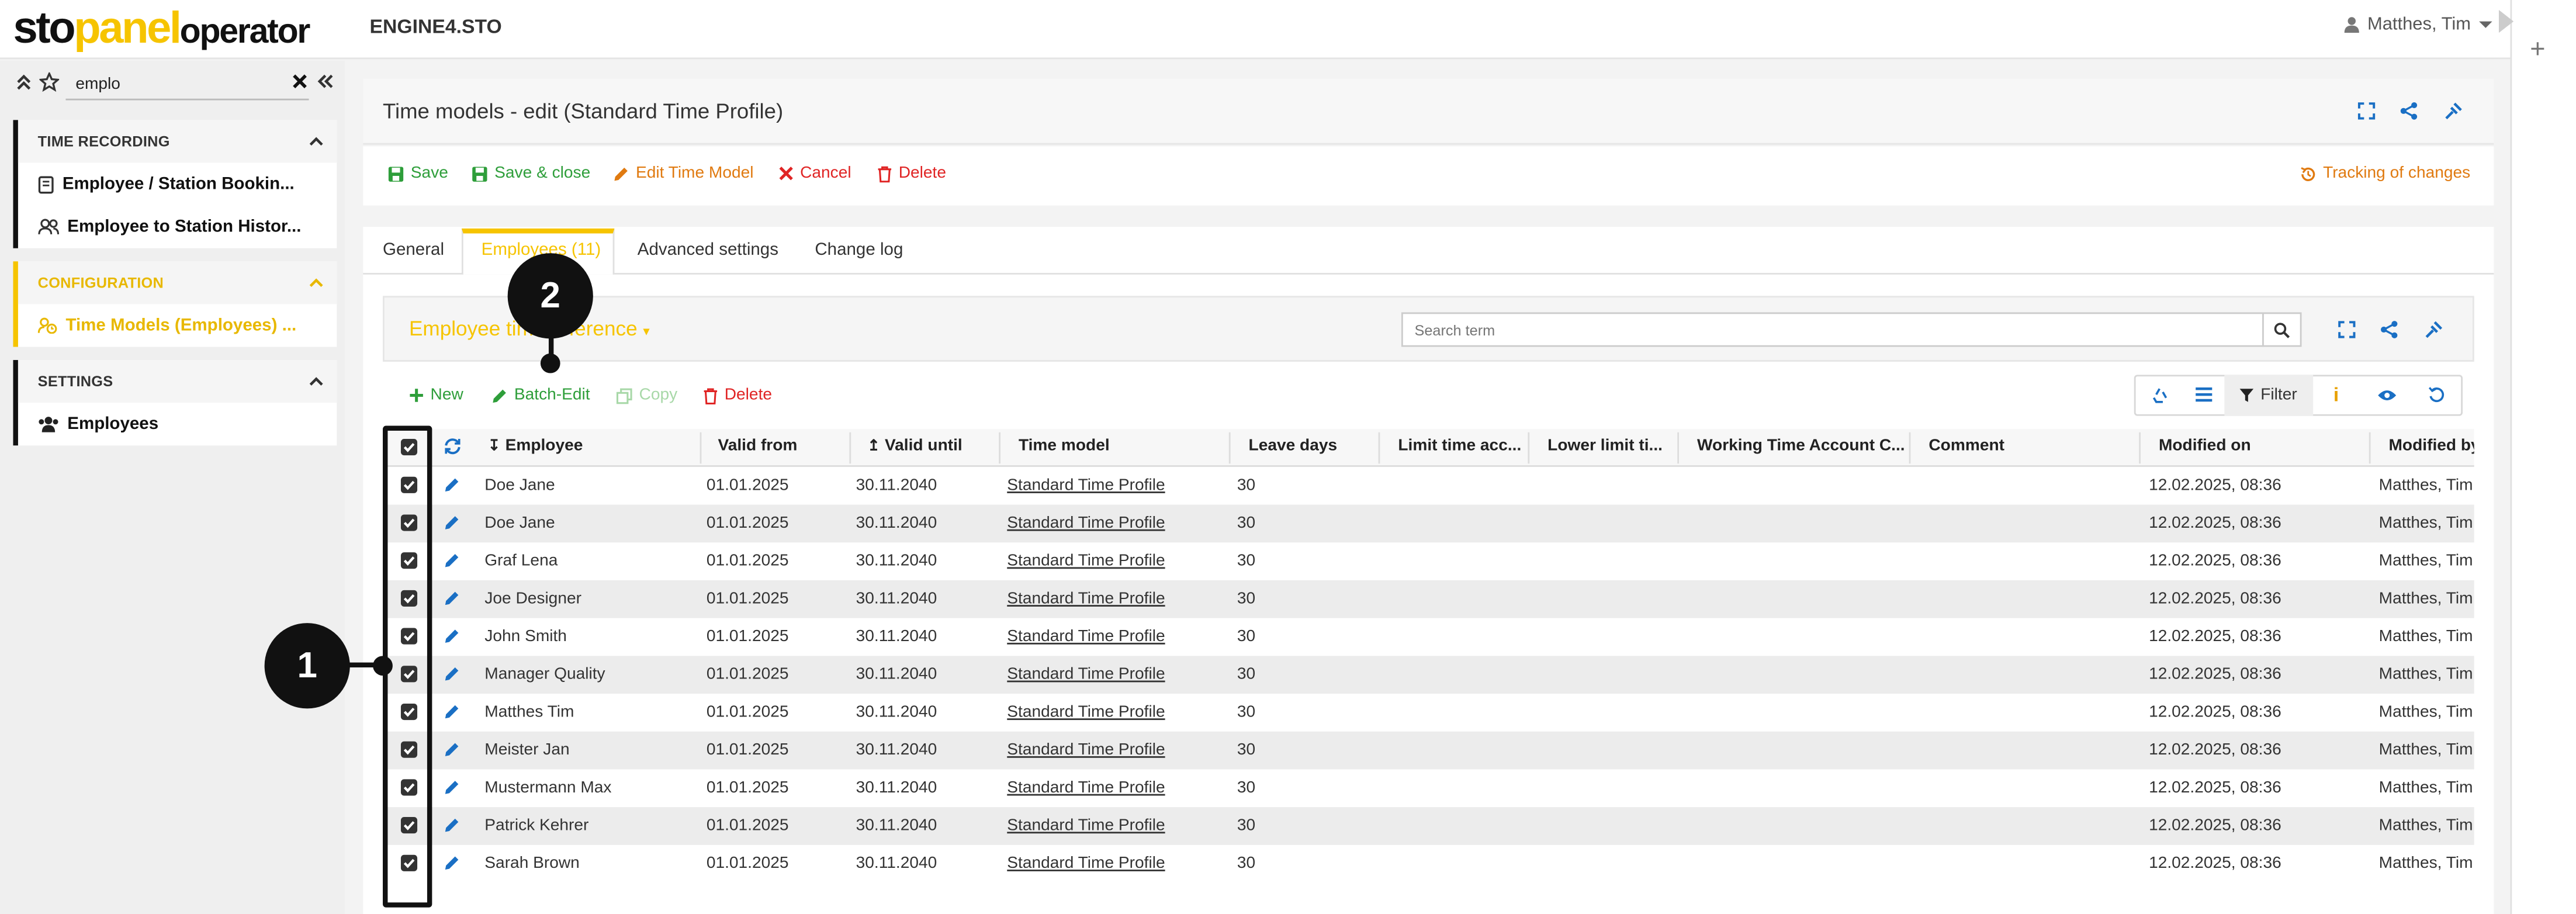  I want to click on sidebar-search-input, so click(187, 85).